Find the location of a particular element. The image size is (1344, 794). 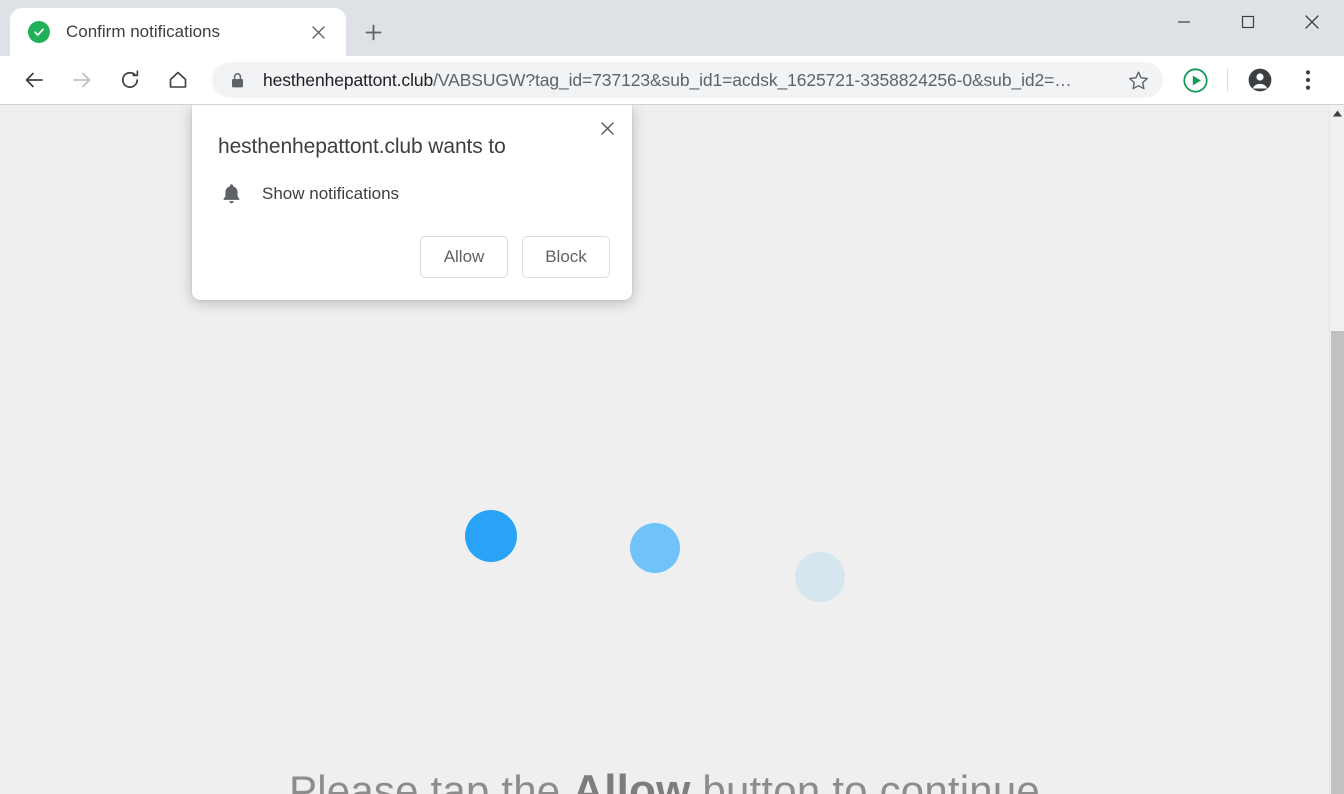

loading-dots is located at coordinates (664, 555).